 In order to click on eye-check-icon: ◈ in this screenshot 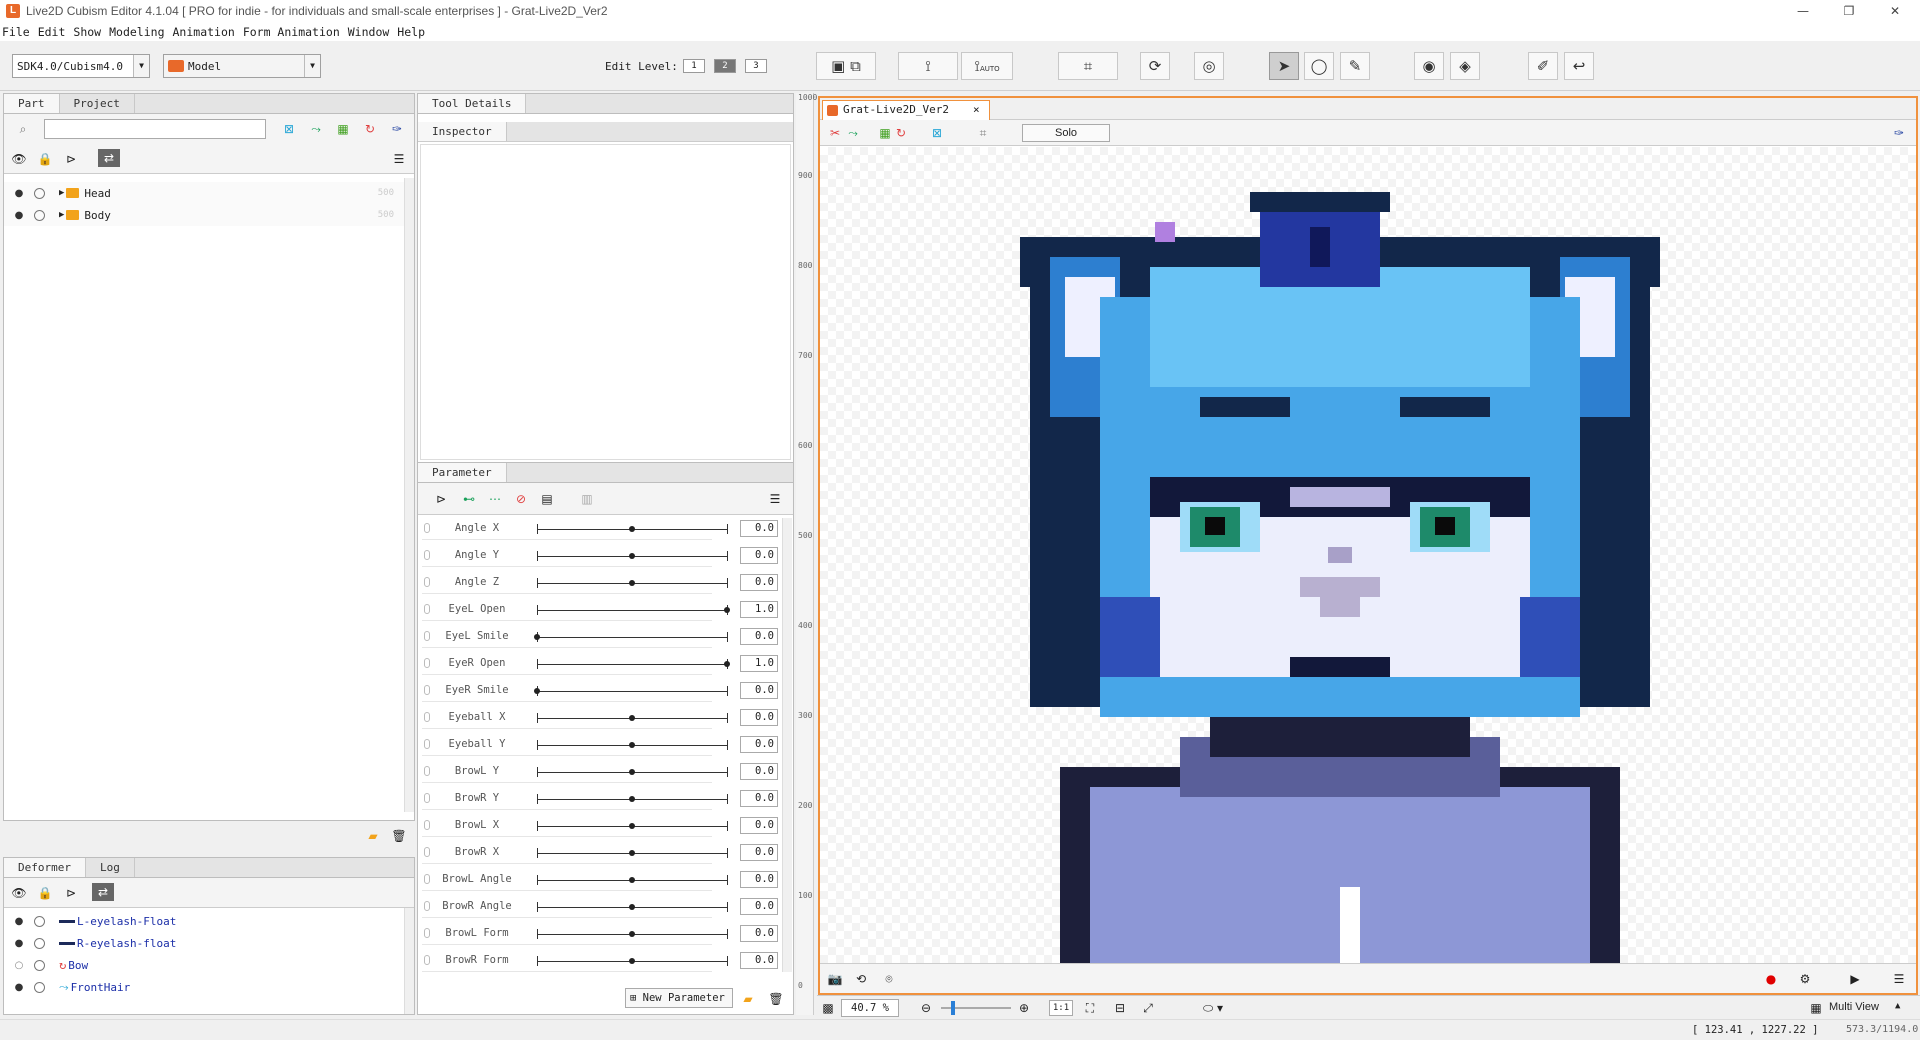, I will do `click(1465, 66)`.